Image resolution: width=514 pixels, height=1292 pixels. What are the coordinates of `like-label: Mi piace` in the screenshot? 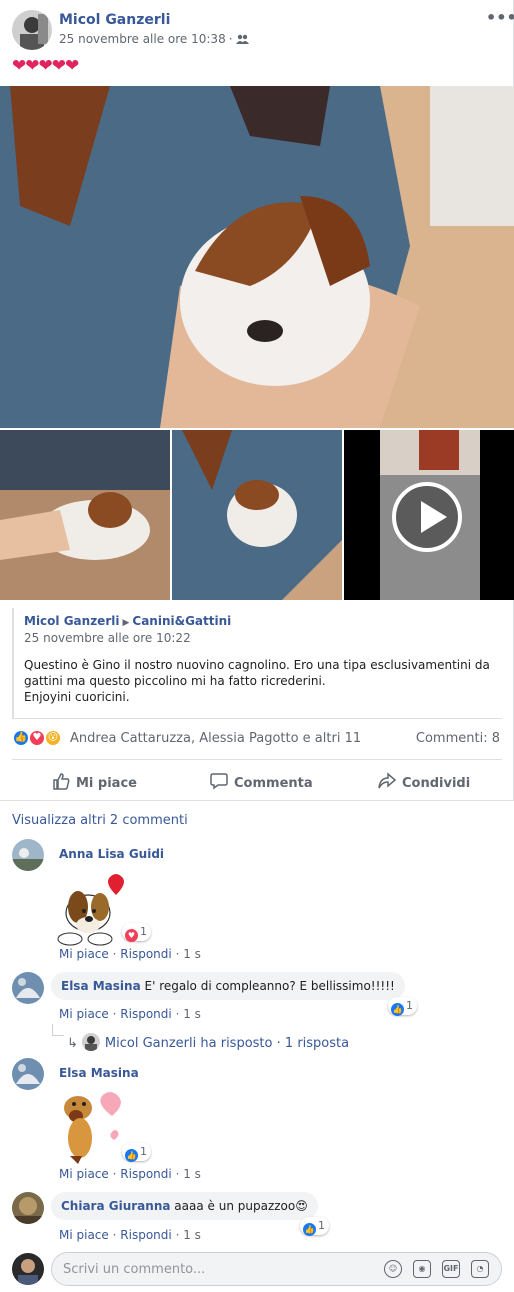 It's located at (106, 783).